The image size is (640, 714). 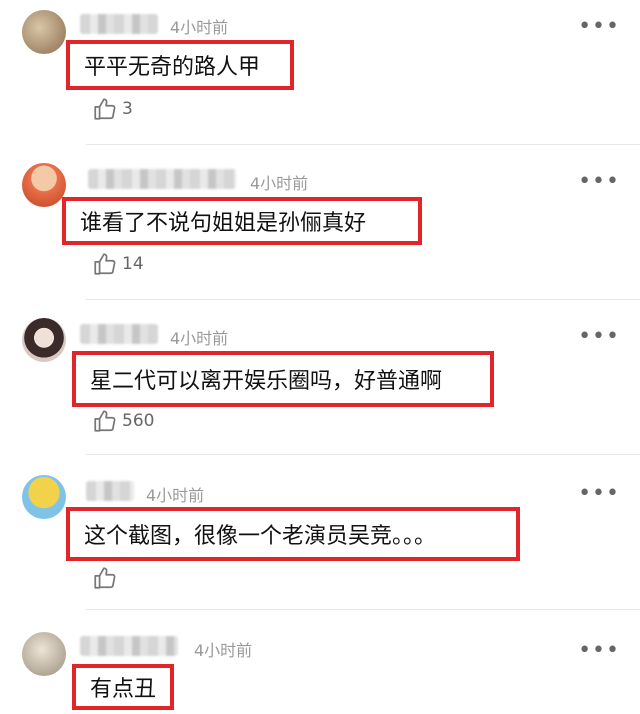 What do you see at coordinates (283, 379) in the screenshot?
I see `comment-text: 星二代可以离开娱乐圈吗，好普通啊` at bounding box center [283, 379].